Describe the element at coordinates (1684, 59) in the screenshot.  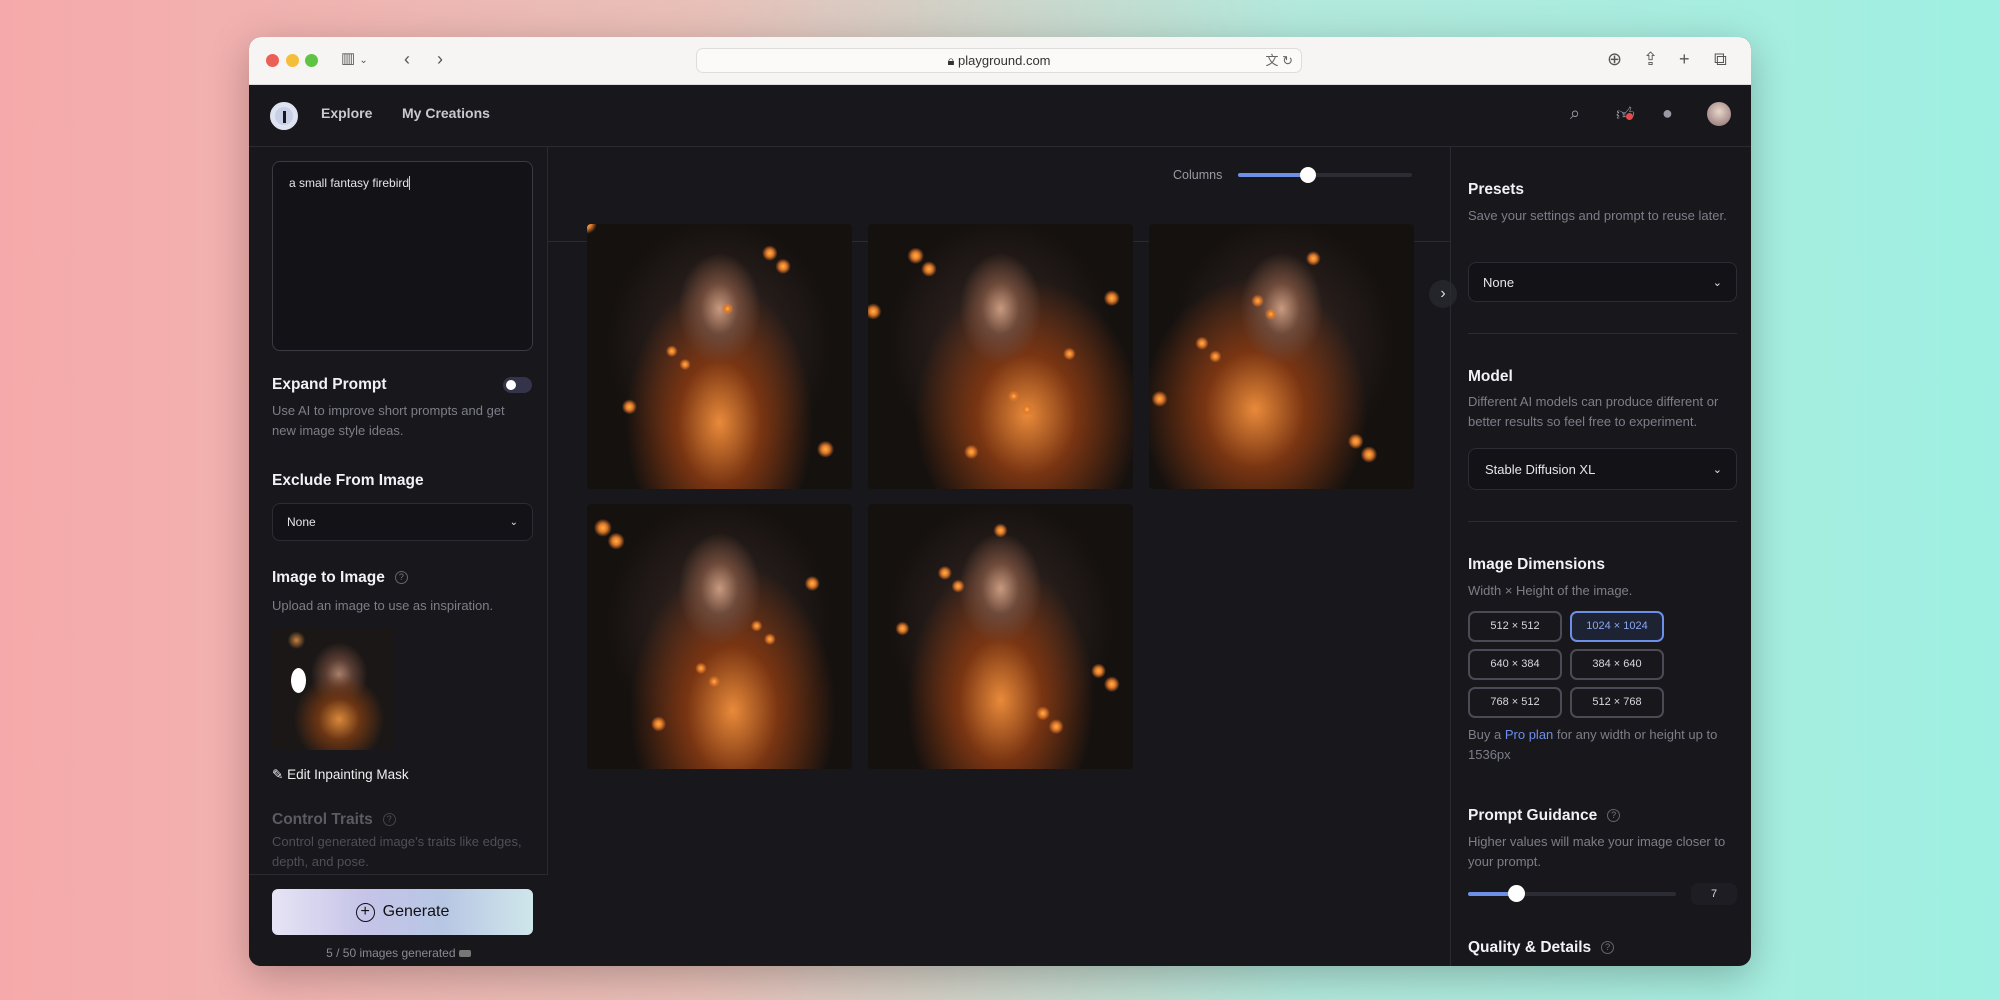
I see `new-tab-icon: +` at that location.